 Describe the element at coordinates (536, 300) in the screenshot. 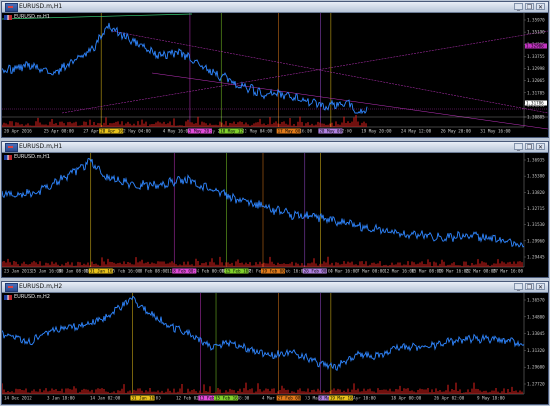

I see `price-tick-label: 1.36570` at that location.